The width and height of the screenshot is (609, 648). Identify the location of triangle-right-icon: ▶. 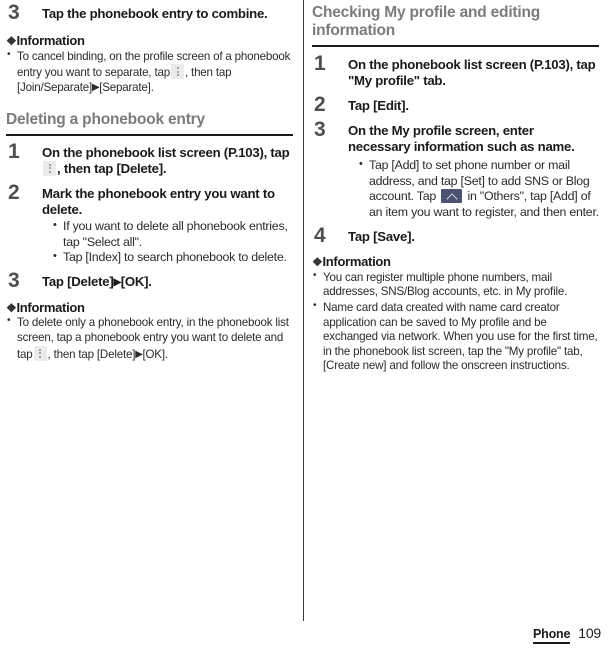
(117, 282).